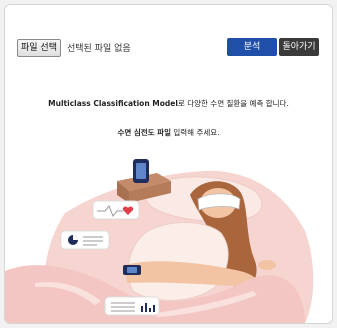 The height and width of the screenshot is (328, 337). Describe the element at coordinates (168, 48) in the screenshot. I see `toolbar: 파일 선택 선택된 파일 없음 분석 돌아가기` at that location.